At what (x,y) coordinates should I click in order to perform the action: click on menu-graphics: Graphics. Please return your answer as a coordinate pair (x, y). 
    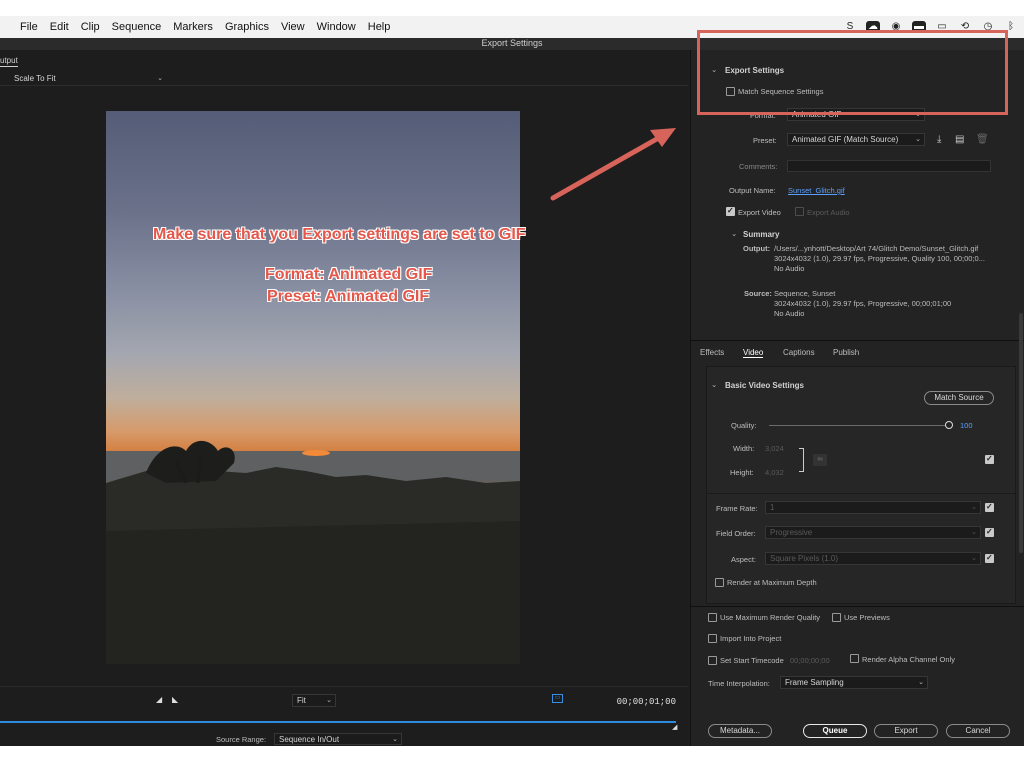
    Looking at the image, I should click on (247, 27).